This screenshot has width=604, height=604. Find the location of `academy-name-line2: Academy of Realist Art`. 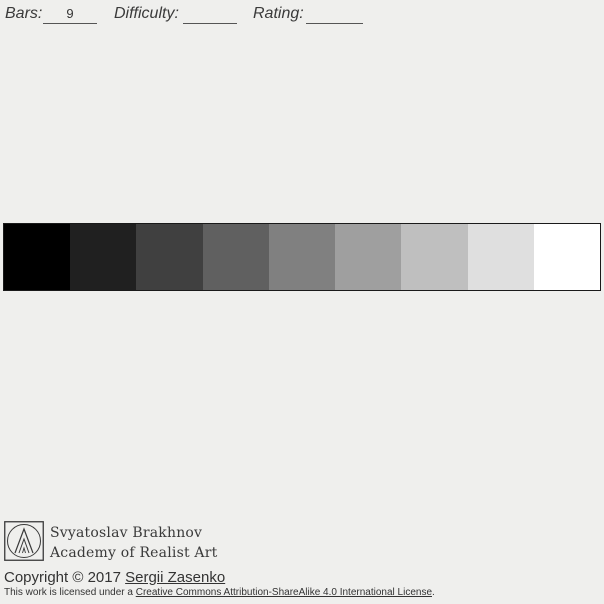

academy-name-line2: Academy of Realist Art is located at coordinates (134, 553).